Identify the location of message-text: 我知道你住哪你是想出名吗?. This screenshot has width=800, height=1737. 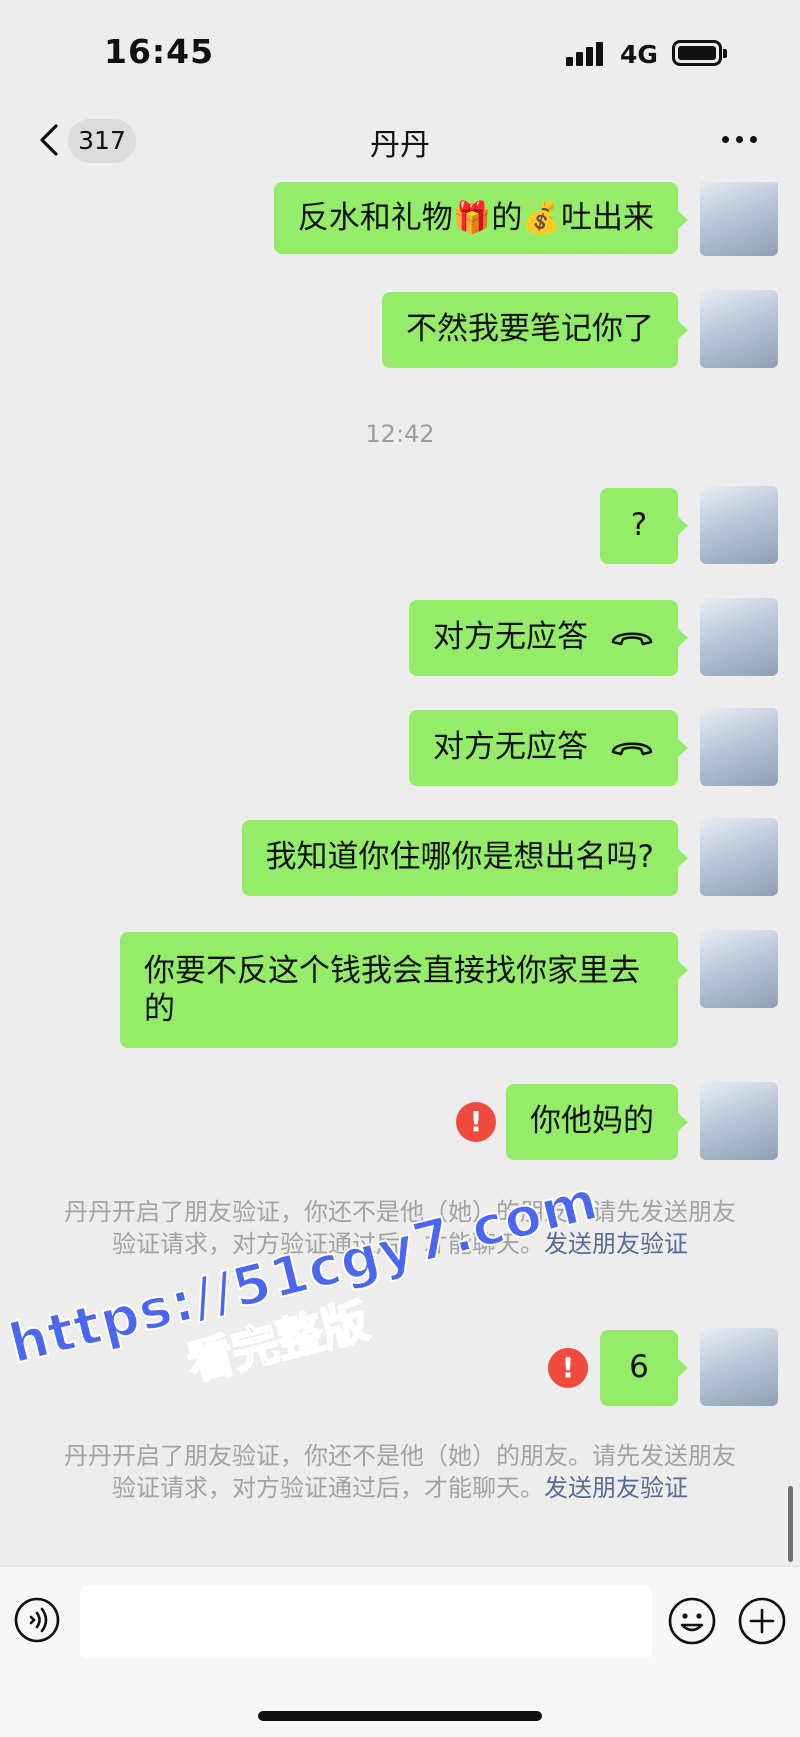
(459, 857).